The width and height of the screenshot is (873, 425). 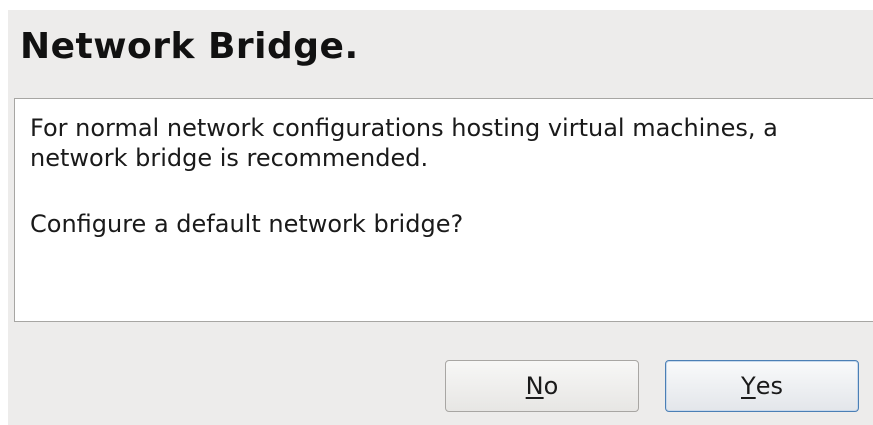 What do you see at coordinates (189, 46) in the screenshot?
I see `dialog-title: Network Bridge.` at bounding box center [189, 46].